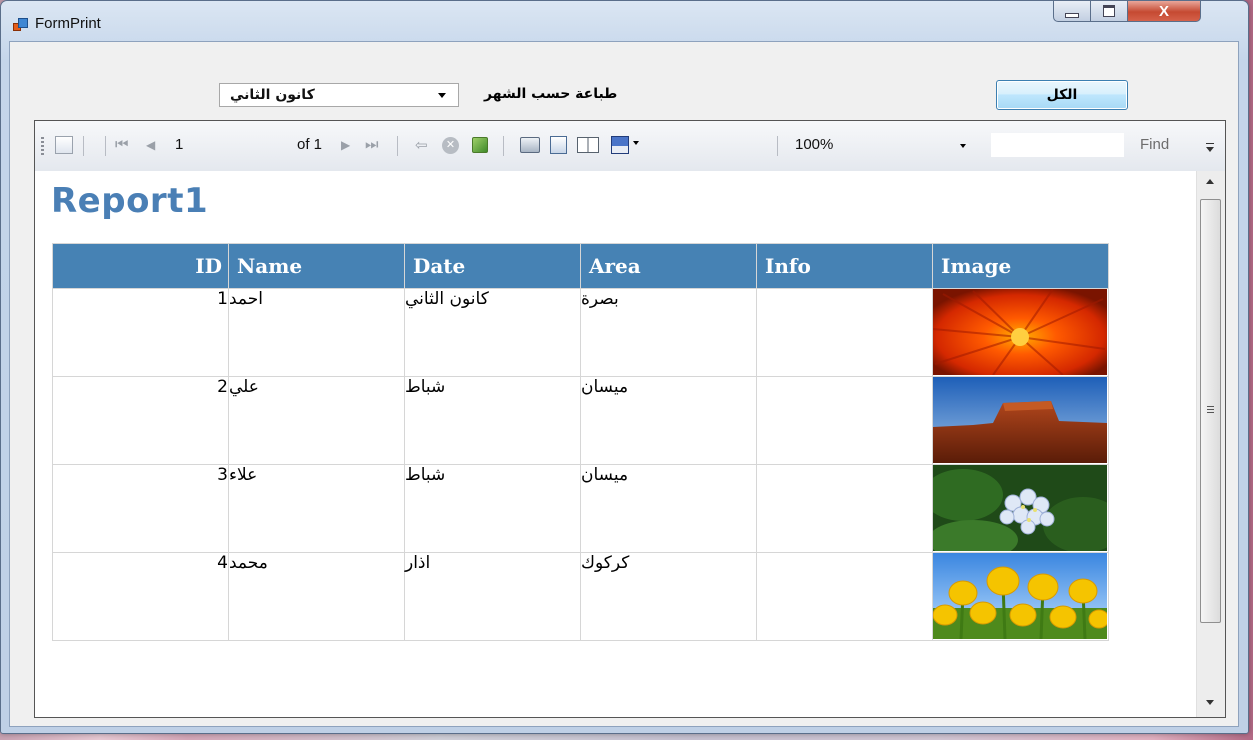 The width and height of the screenshot is (1253, 740). Describe the element at coordinates (316, 420) in the screenshot. I see `name-cell: علي` at that location.